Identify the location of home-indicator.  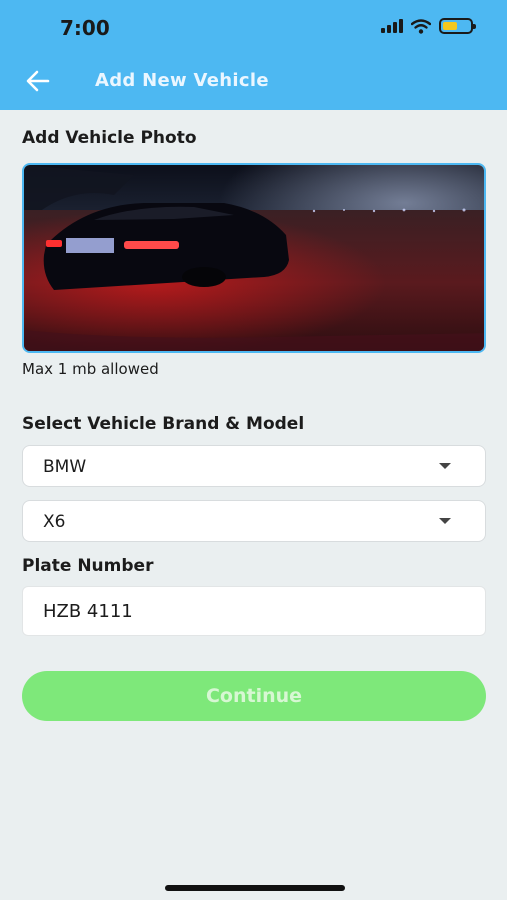
(255, 888).